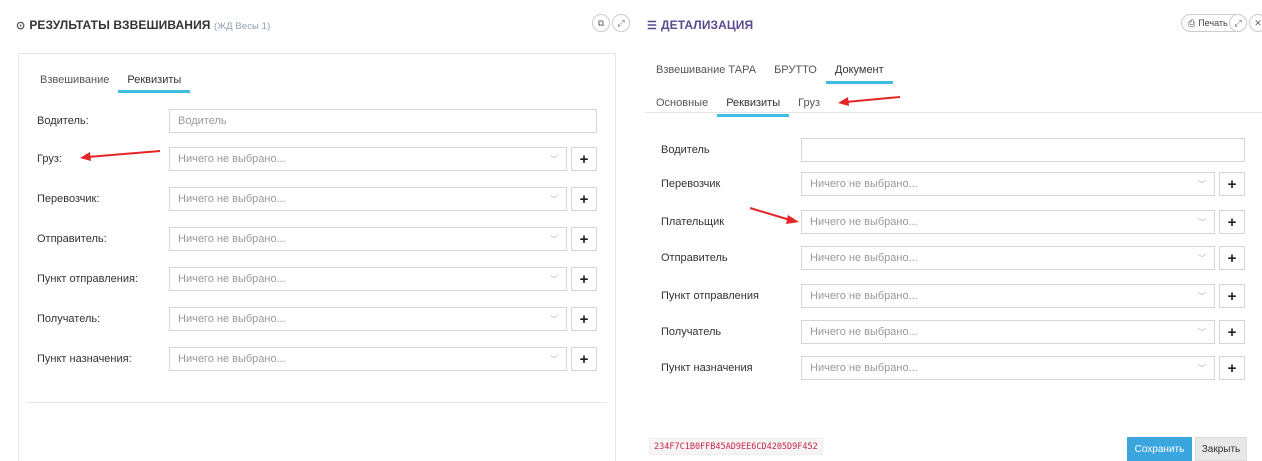 The image size is (1262, 461). I want to click on driver-input: Водитель, so click(383, 121).